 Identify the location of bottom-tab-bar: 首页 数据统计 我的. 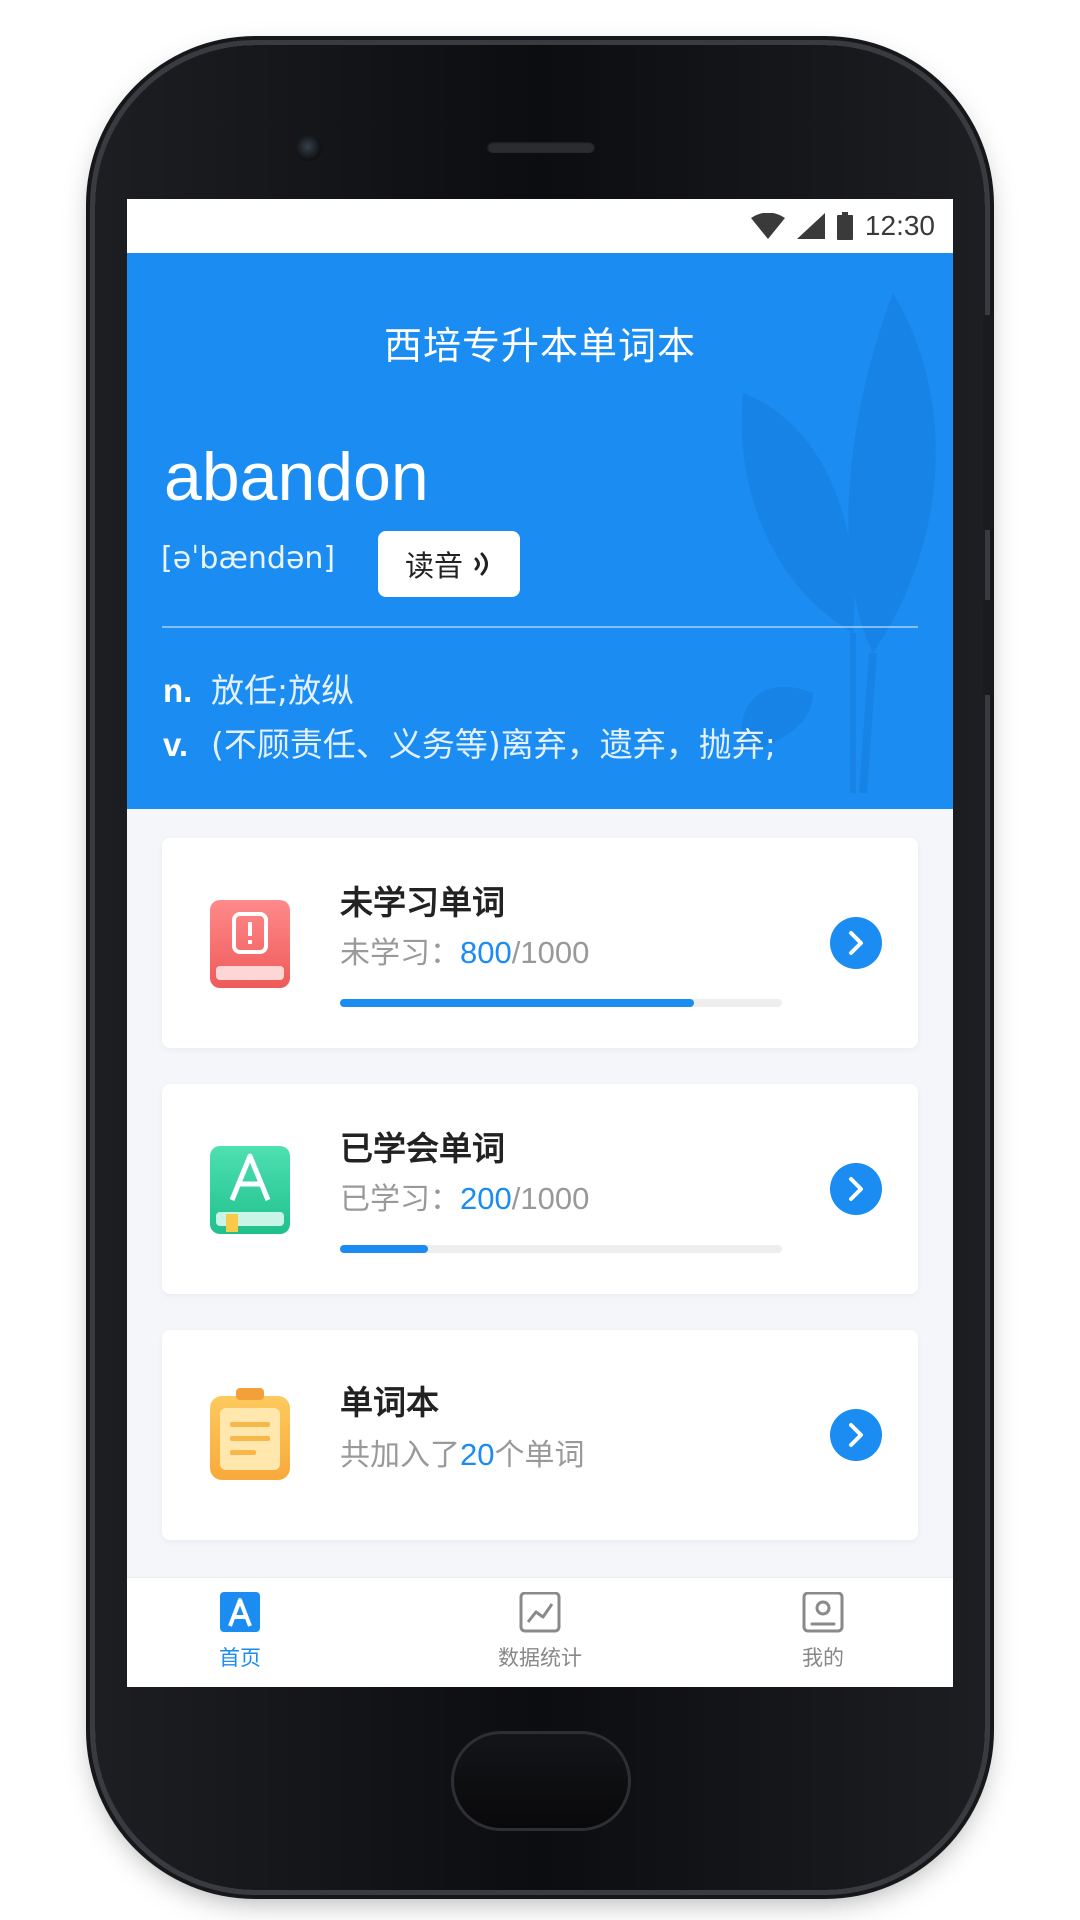
(540, 1632).